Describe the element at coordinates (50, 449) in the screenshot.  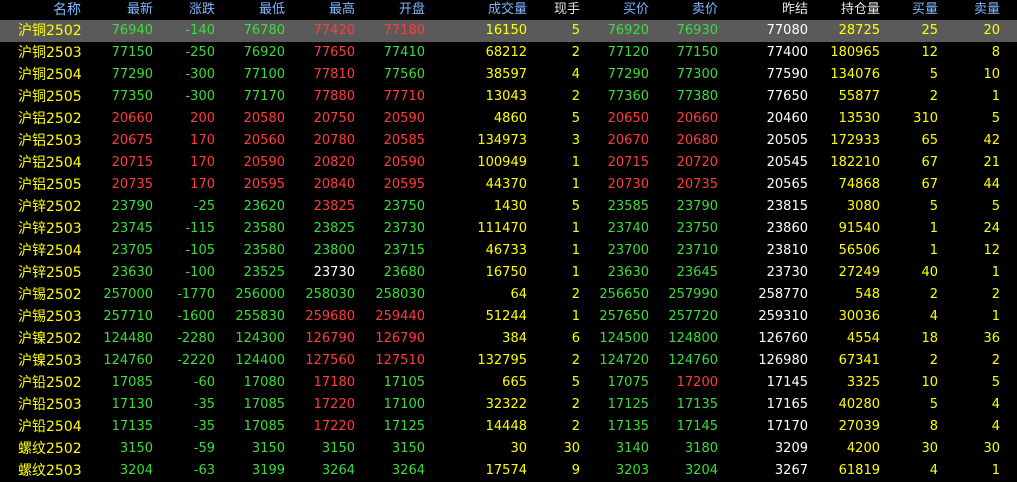
I see `cell-name: 螺纹2502` at that location.